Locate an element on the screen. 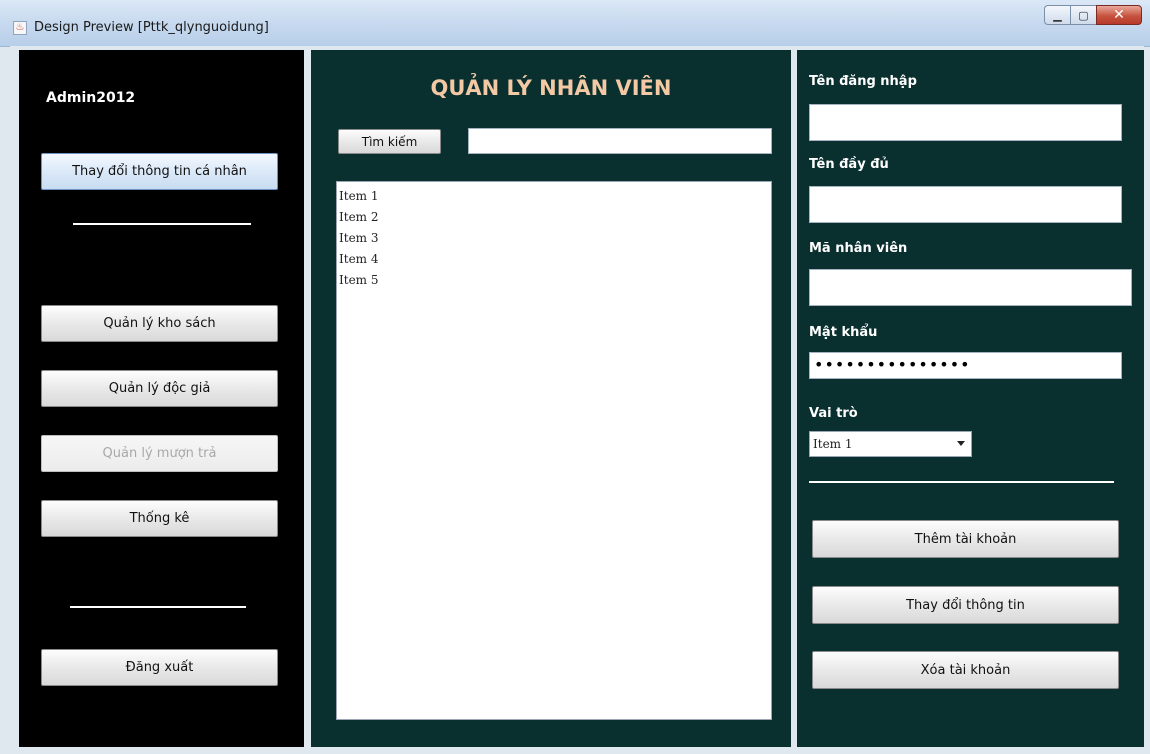 This screenshot has height=754, width=1150. close-icon: ✕ is located at coordinates (1119, 15).